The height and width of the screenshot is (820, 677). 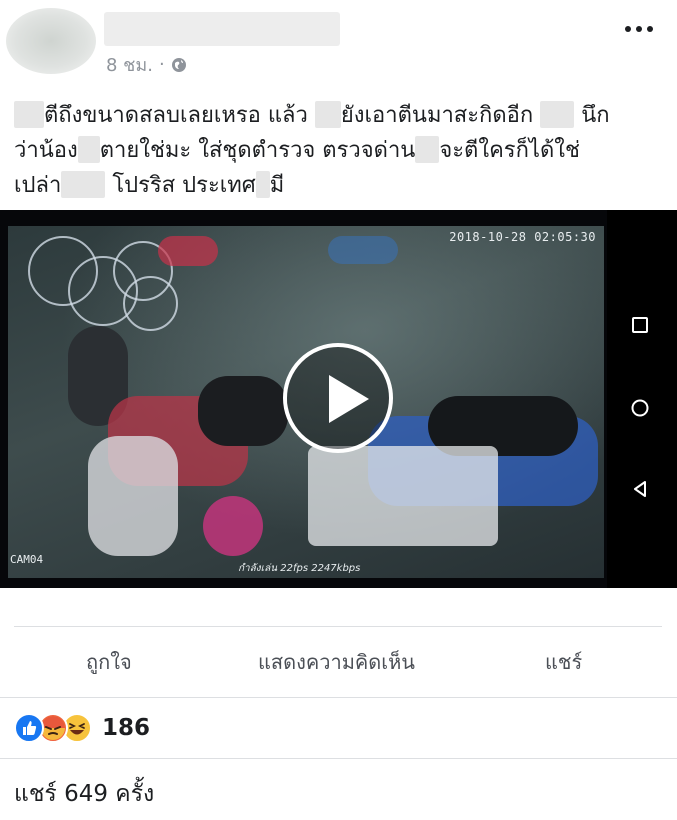 I want to click on square-recent-icon, so click(x=640, y=325).